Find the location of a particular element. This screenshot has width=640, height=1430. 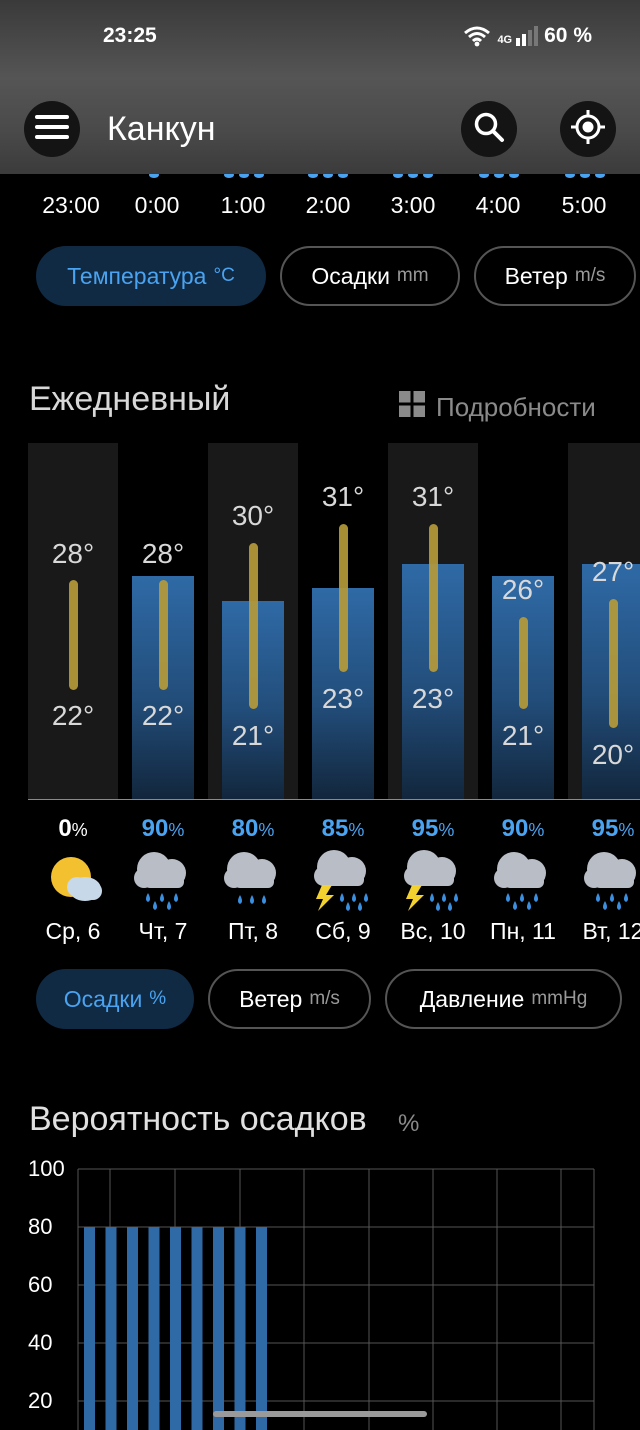

day-column: 27° 20° is located at coordinates (604, 621).